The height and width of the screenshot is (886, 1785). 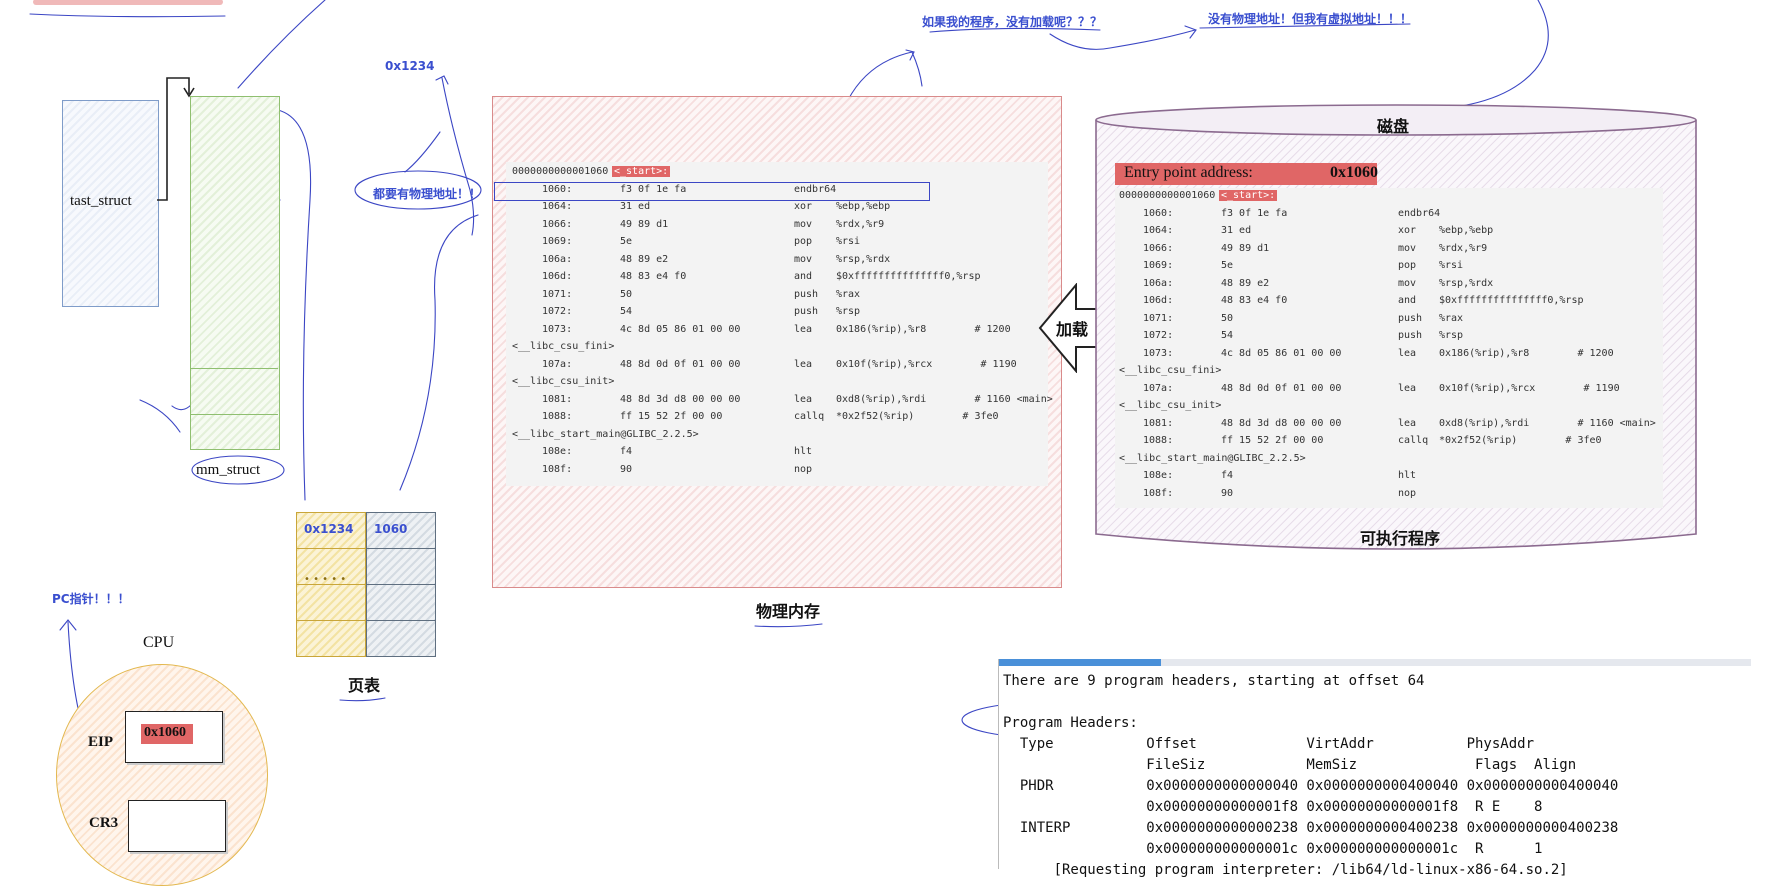 I want to click on phys-disasm-args: %rax, so click(x=848, y=294).